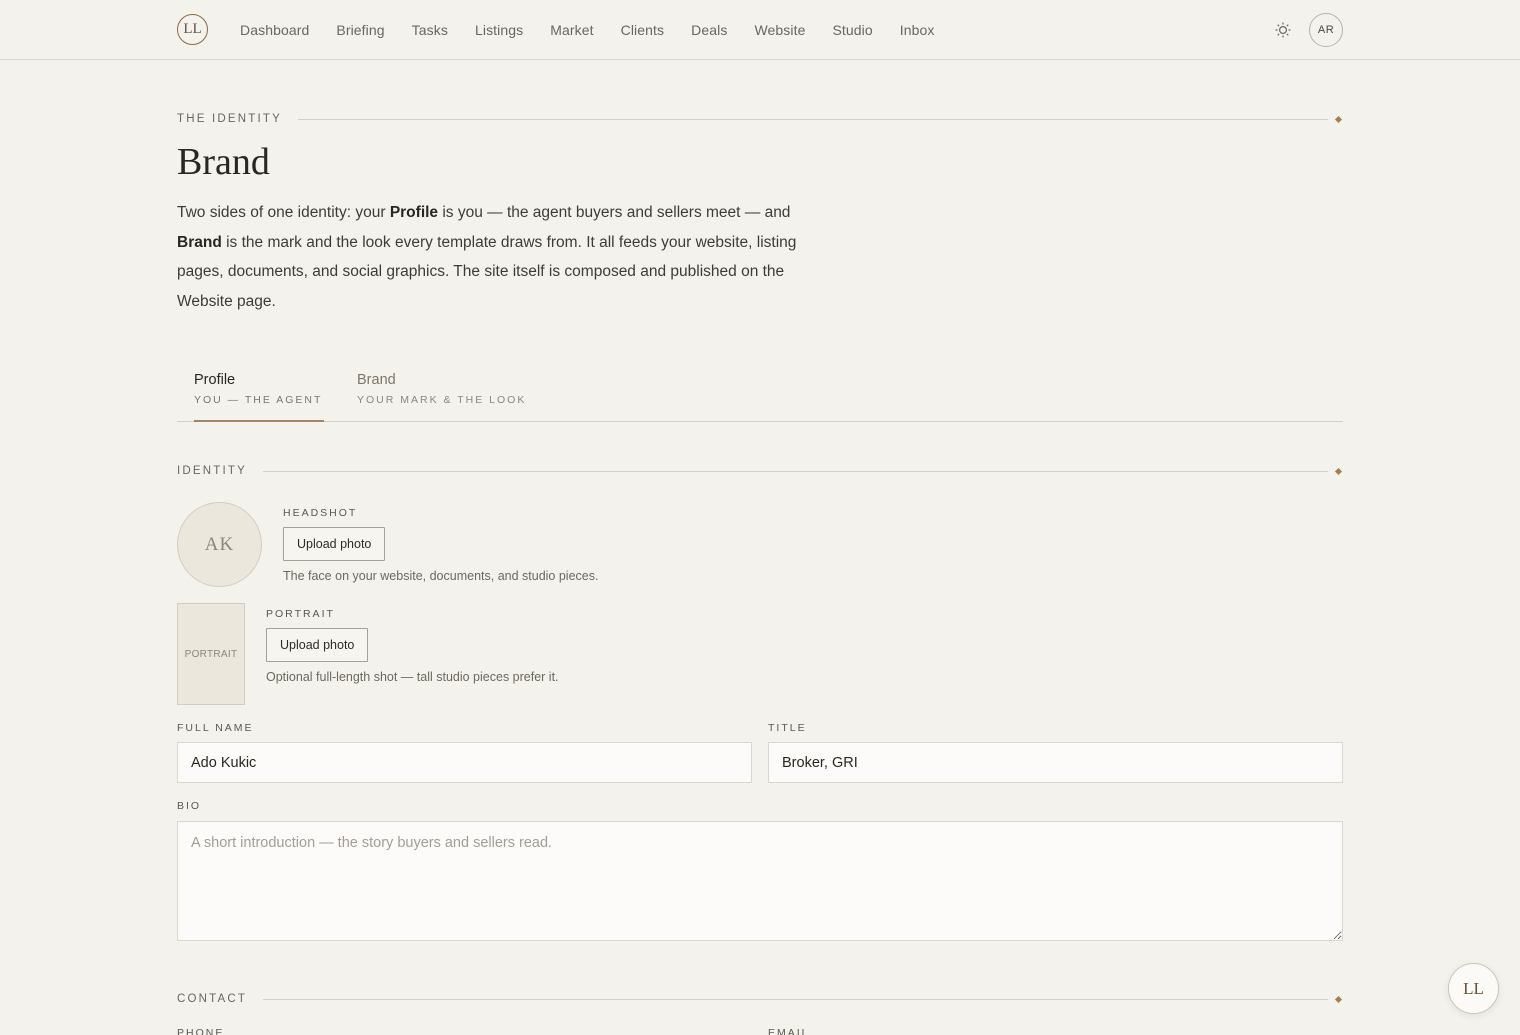  I want to click on identity-section-header: IDENTITY, so click(760, 471).